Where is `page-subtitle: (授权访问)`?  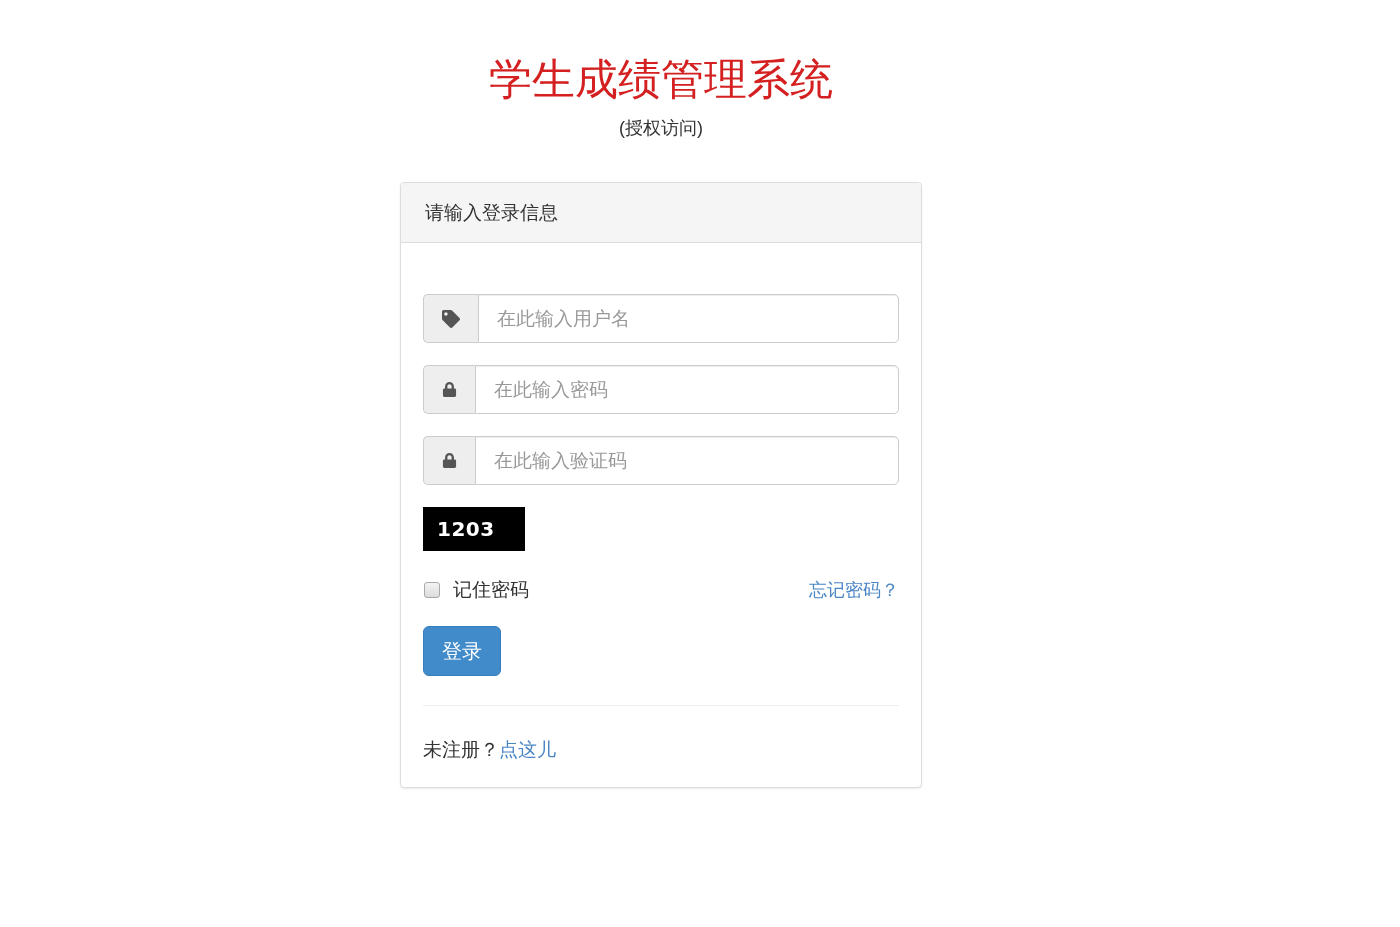 page-subtitle: (授权访问) is located at coordinates (661, 128).